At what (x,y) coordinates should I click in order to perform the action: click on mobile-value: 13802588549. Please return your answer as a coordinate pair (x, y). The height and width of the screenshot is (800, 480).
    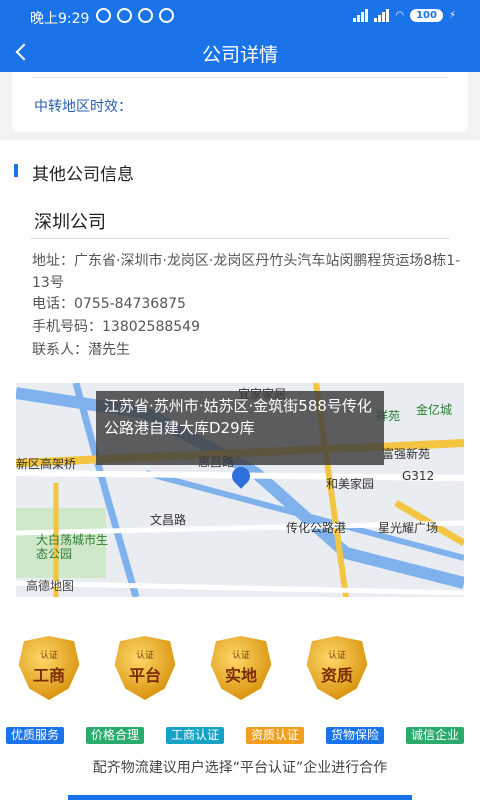
    Looking at the image, I should click on (151, 327).